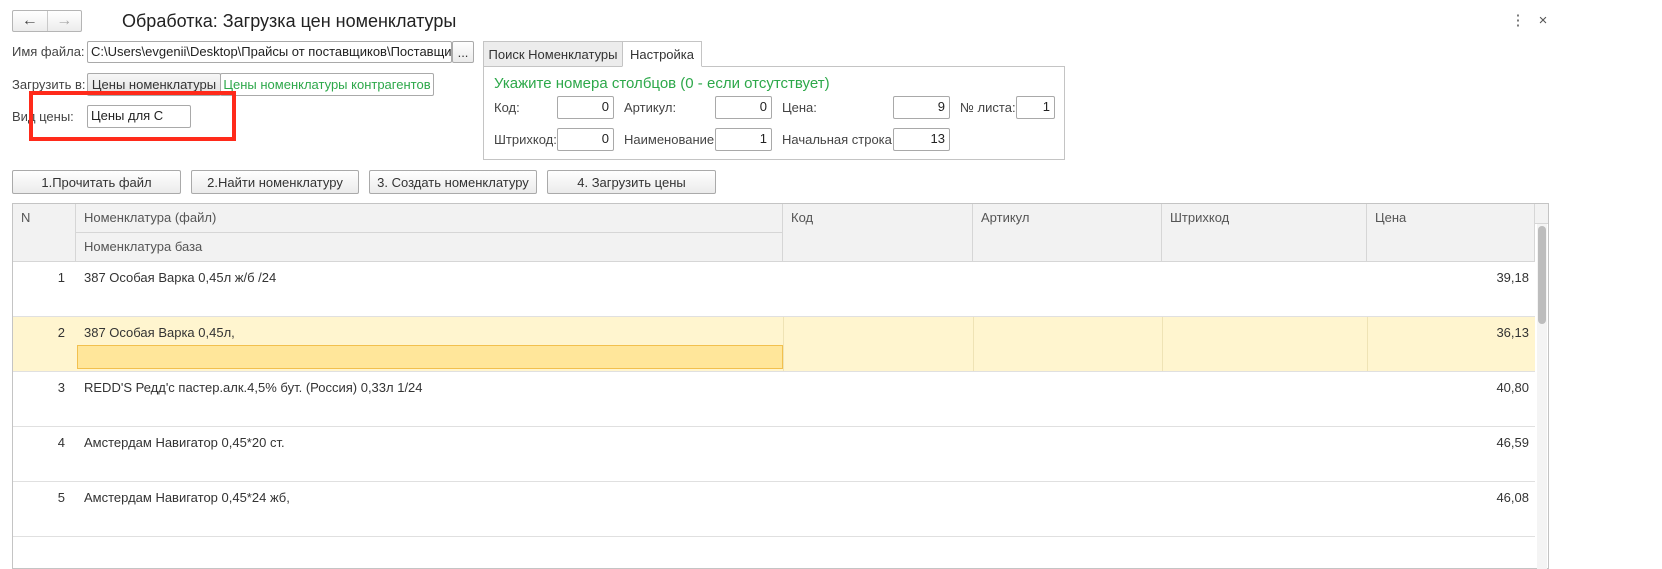 The image size is (1662, 569). Describe the element at coordinates (1451, 233) in the screenshot. I see `column-header-price: Цена` at that location.